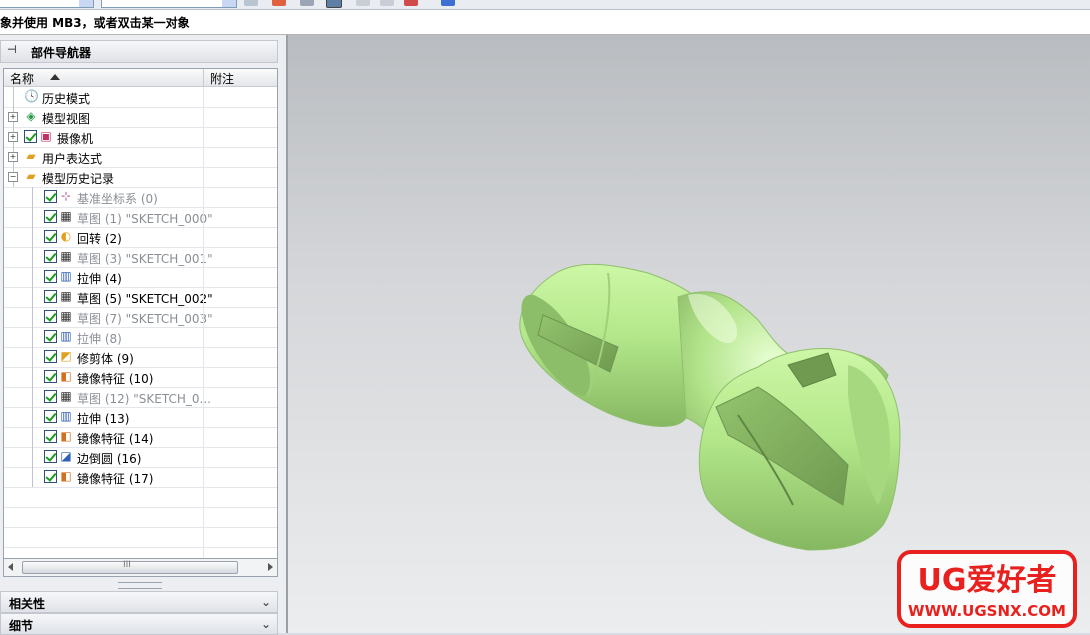 Image resolution: width=1090 pixels, height=635 pixels. I want to click on sort-ascending-icon, so click(55, 77).